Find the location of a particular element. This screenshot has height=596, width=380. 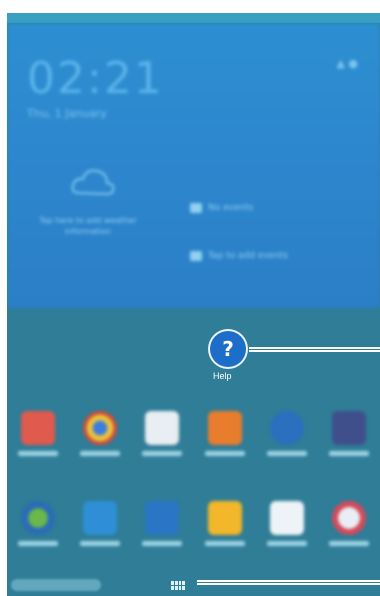

maps-icon is located at coordinates (38, 518).